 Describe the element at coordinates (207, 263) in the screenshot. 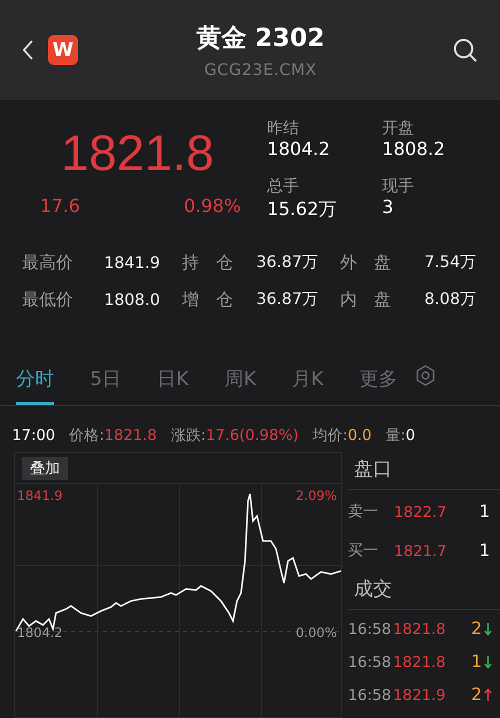

I see `detail-label: 持 仓` at that location.